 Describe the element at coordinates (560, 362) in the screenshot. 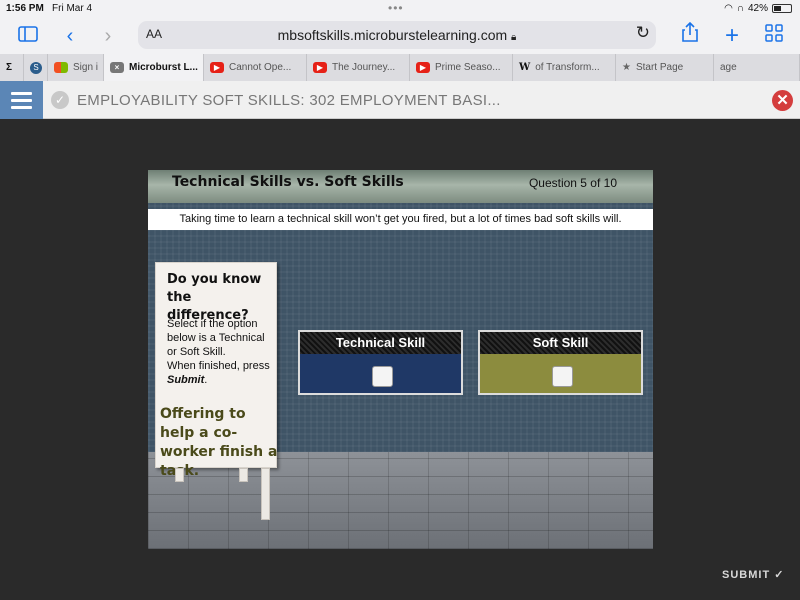

I see `soft-skill-option: Soft Skill` at that location.